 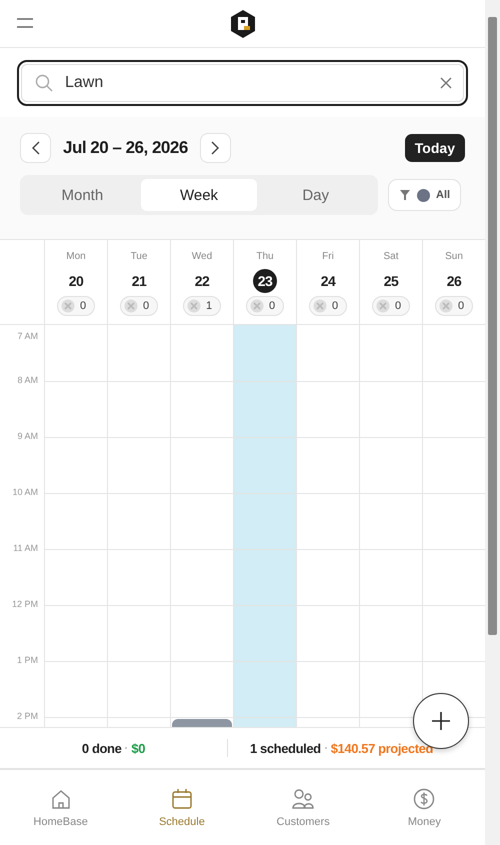 What do you see at coordinates (246, 82) in the screenshot?
I see `search-input: Lawn` at bounding box center [246, 82].